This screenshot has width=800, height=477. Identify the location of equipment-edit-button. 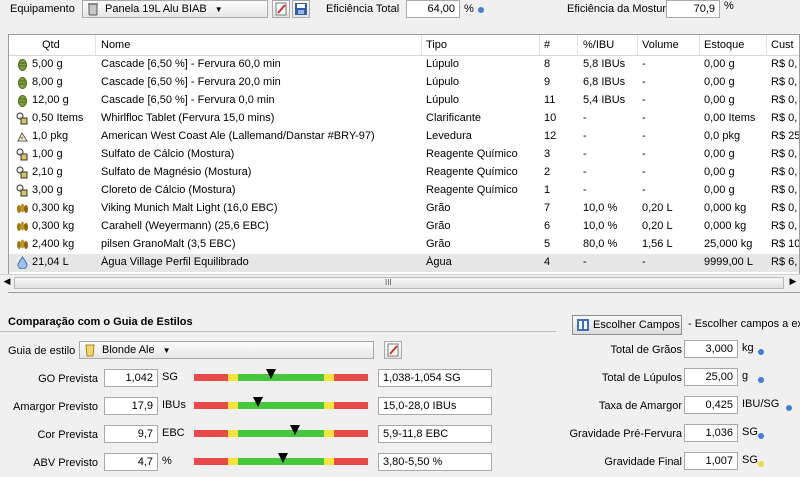
(281, 9).